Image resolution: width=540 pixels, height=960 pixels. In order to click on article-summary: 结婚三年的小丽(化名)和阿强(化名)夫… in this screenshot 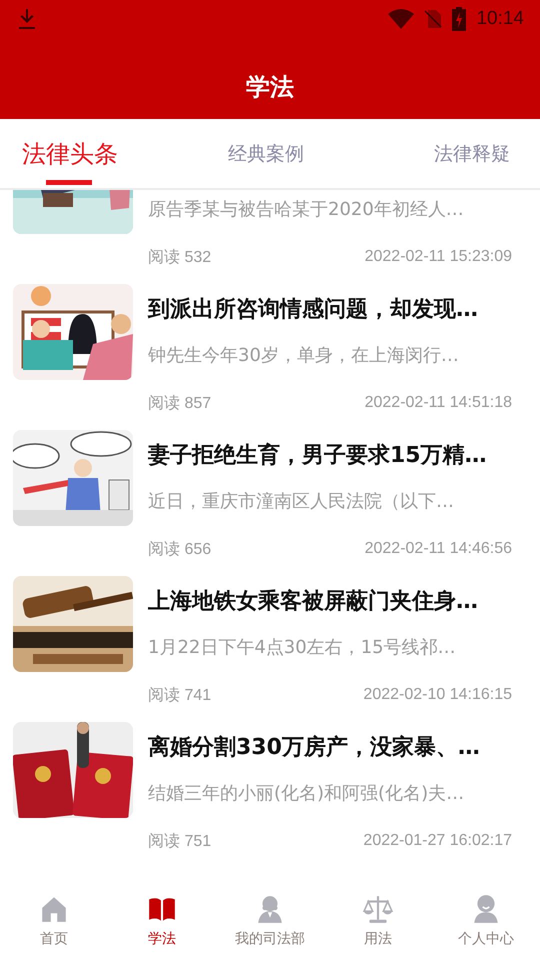, I will do `click(307, 794)`.